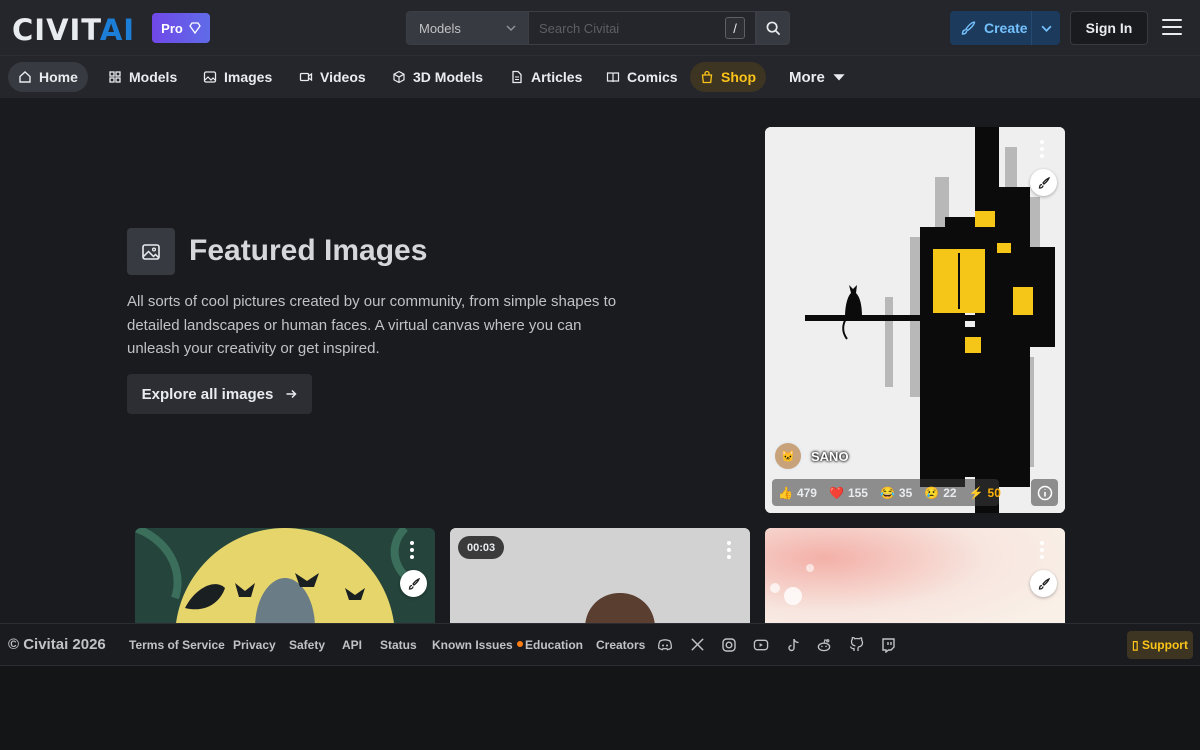 The width and height of the screenshot is (1200, 750). What do you see at coordinates (248, 77) in the screenshot?
I see `nav-images-label: Images` at bounding box center [248, 77].